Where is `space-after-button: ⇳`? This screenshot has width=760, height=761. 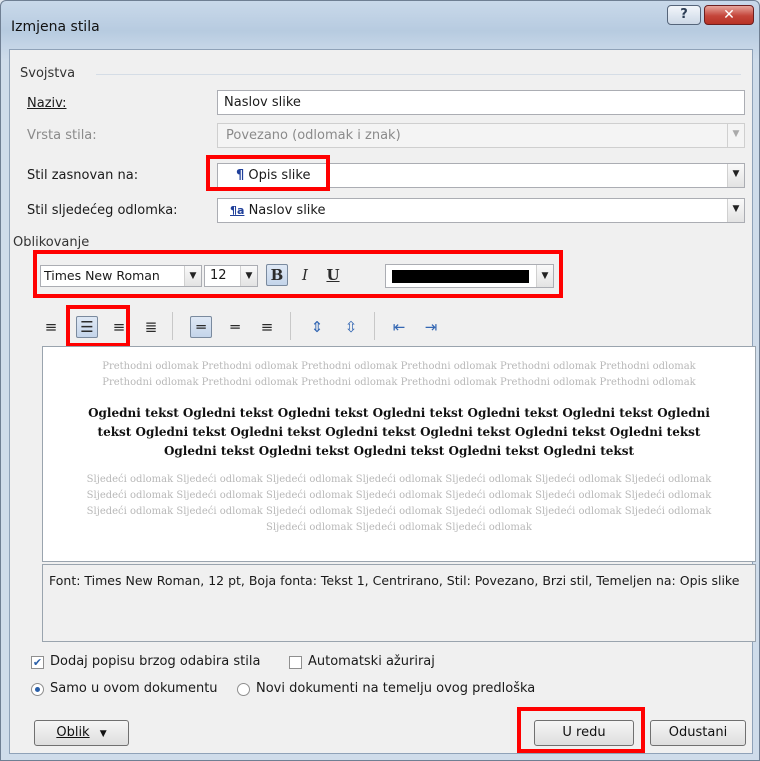
space-after-button: ⇳ is located at coordinates (351, 327).